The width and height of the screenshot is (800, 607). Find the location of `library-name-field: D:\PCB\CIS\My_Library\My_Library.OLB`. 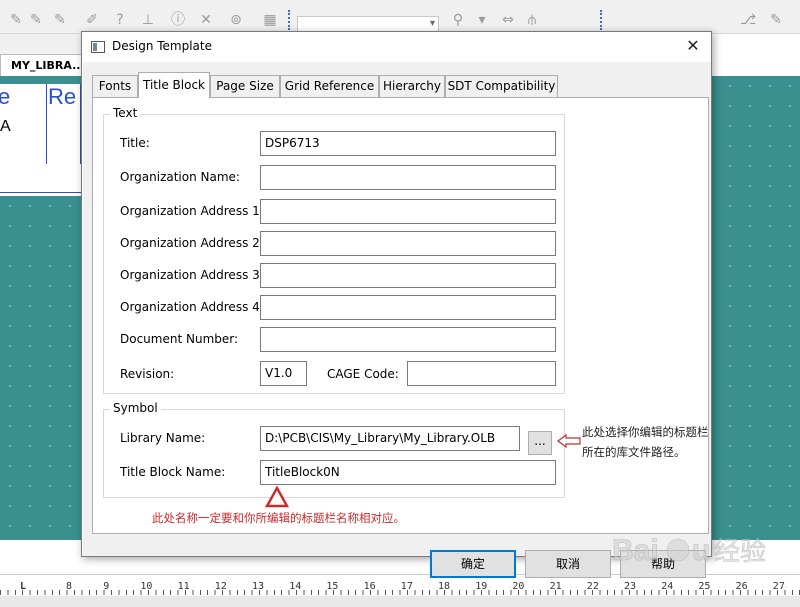

library-name-field: D:\PCB\CIS\My_Library\My_Library.OLB is located at coordinates (390, 438).